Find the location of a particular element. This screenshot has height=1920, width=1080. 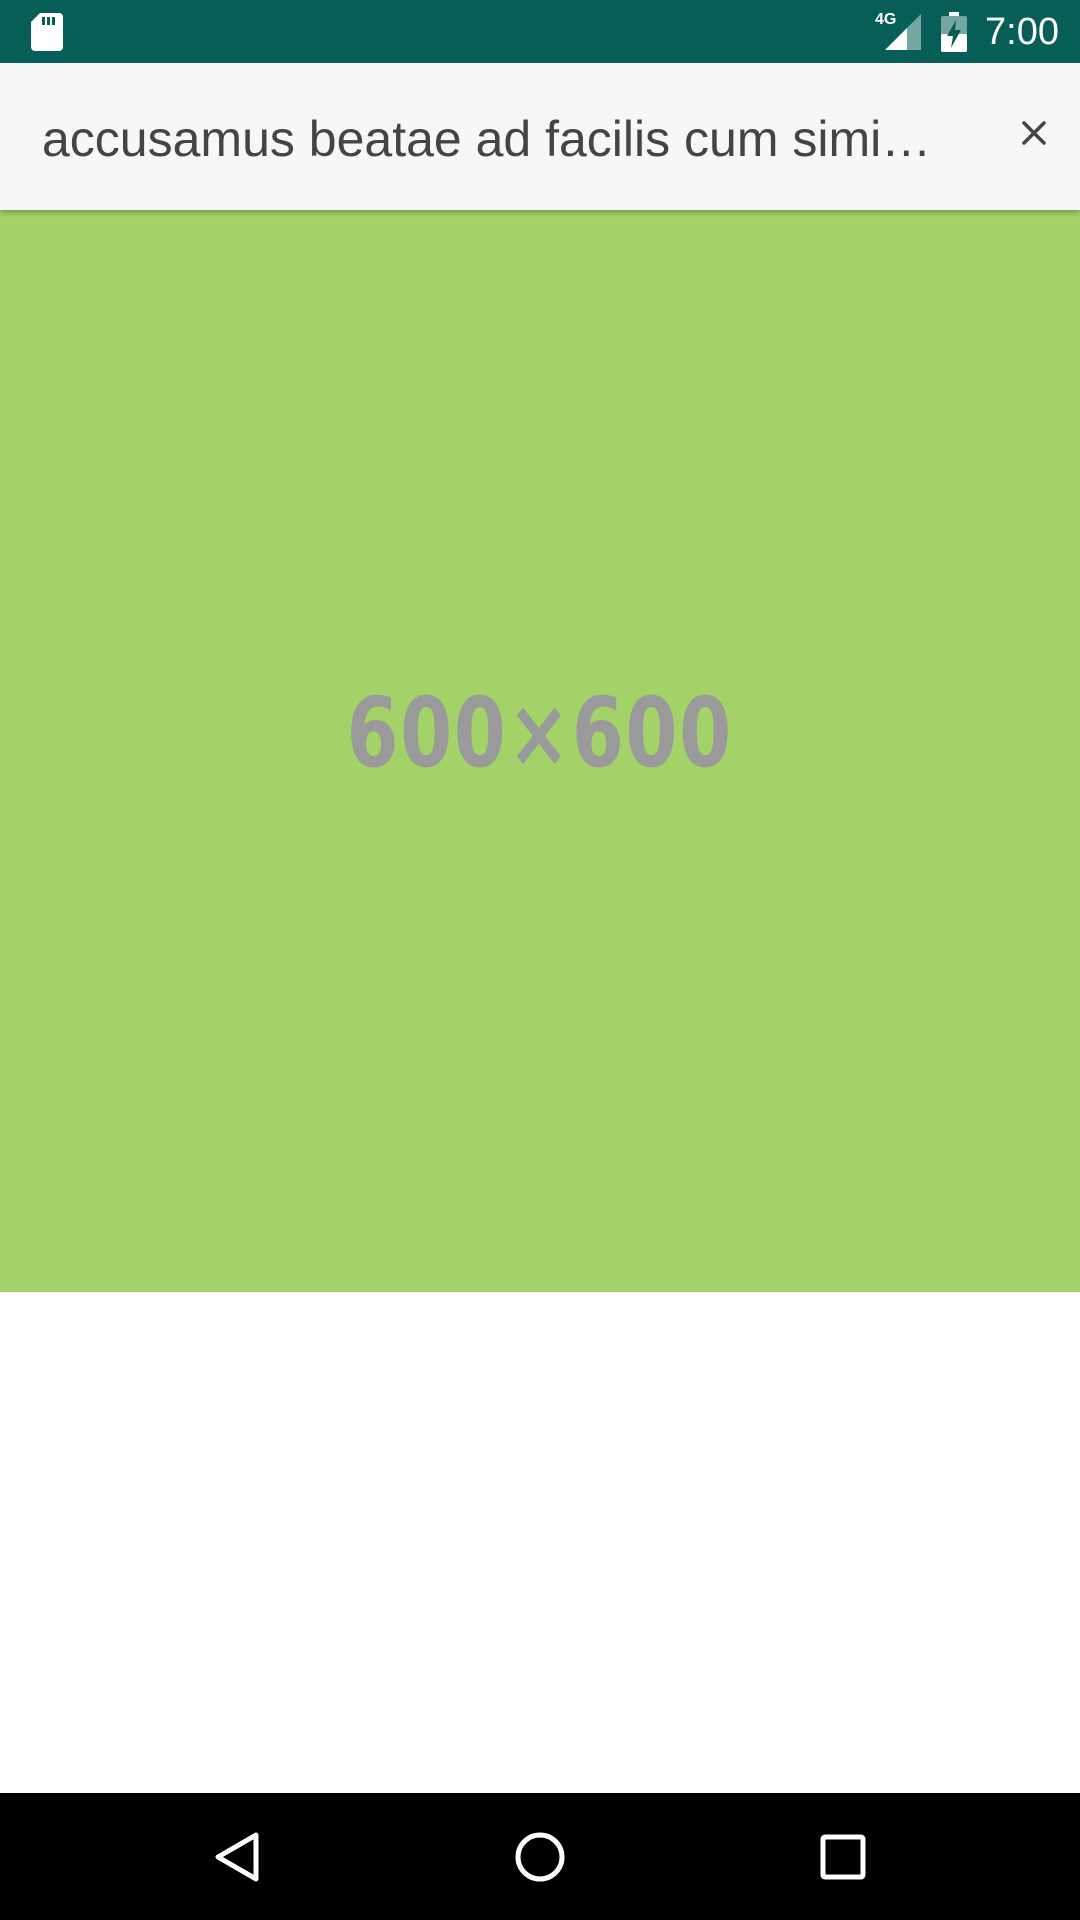

back-icon is located at coordinates (238, 1857).